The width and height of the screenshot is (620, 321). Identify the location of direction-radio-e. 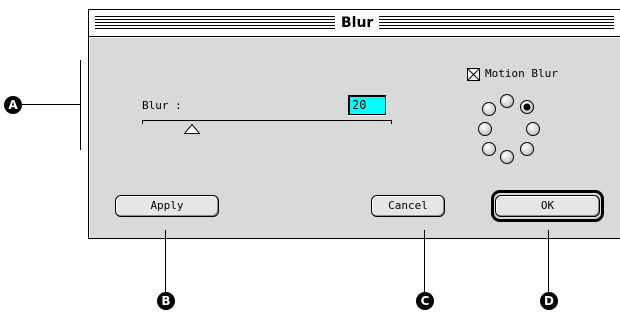
(533, 129).